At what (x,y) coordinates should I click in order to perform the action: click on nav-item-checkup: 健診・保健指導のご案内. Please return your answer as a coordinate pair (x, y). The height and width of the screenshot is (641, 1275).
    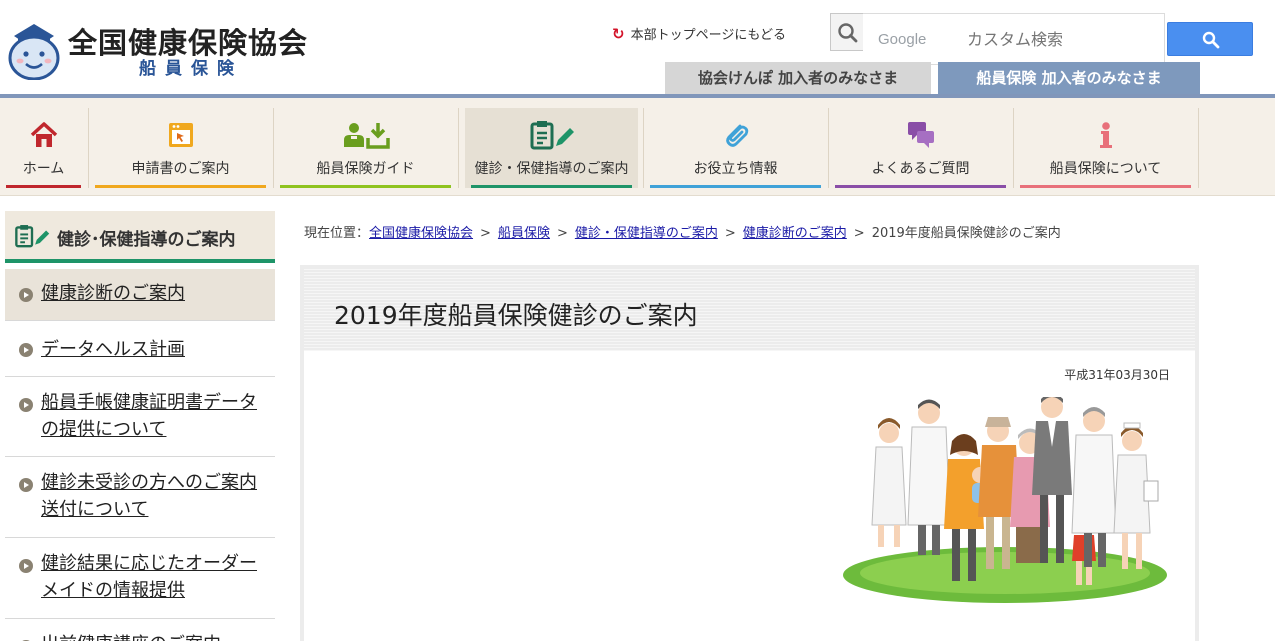
    Looking at the image, I should click on (551, 148).